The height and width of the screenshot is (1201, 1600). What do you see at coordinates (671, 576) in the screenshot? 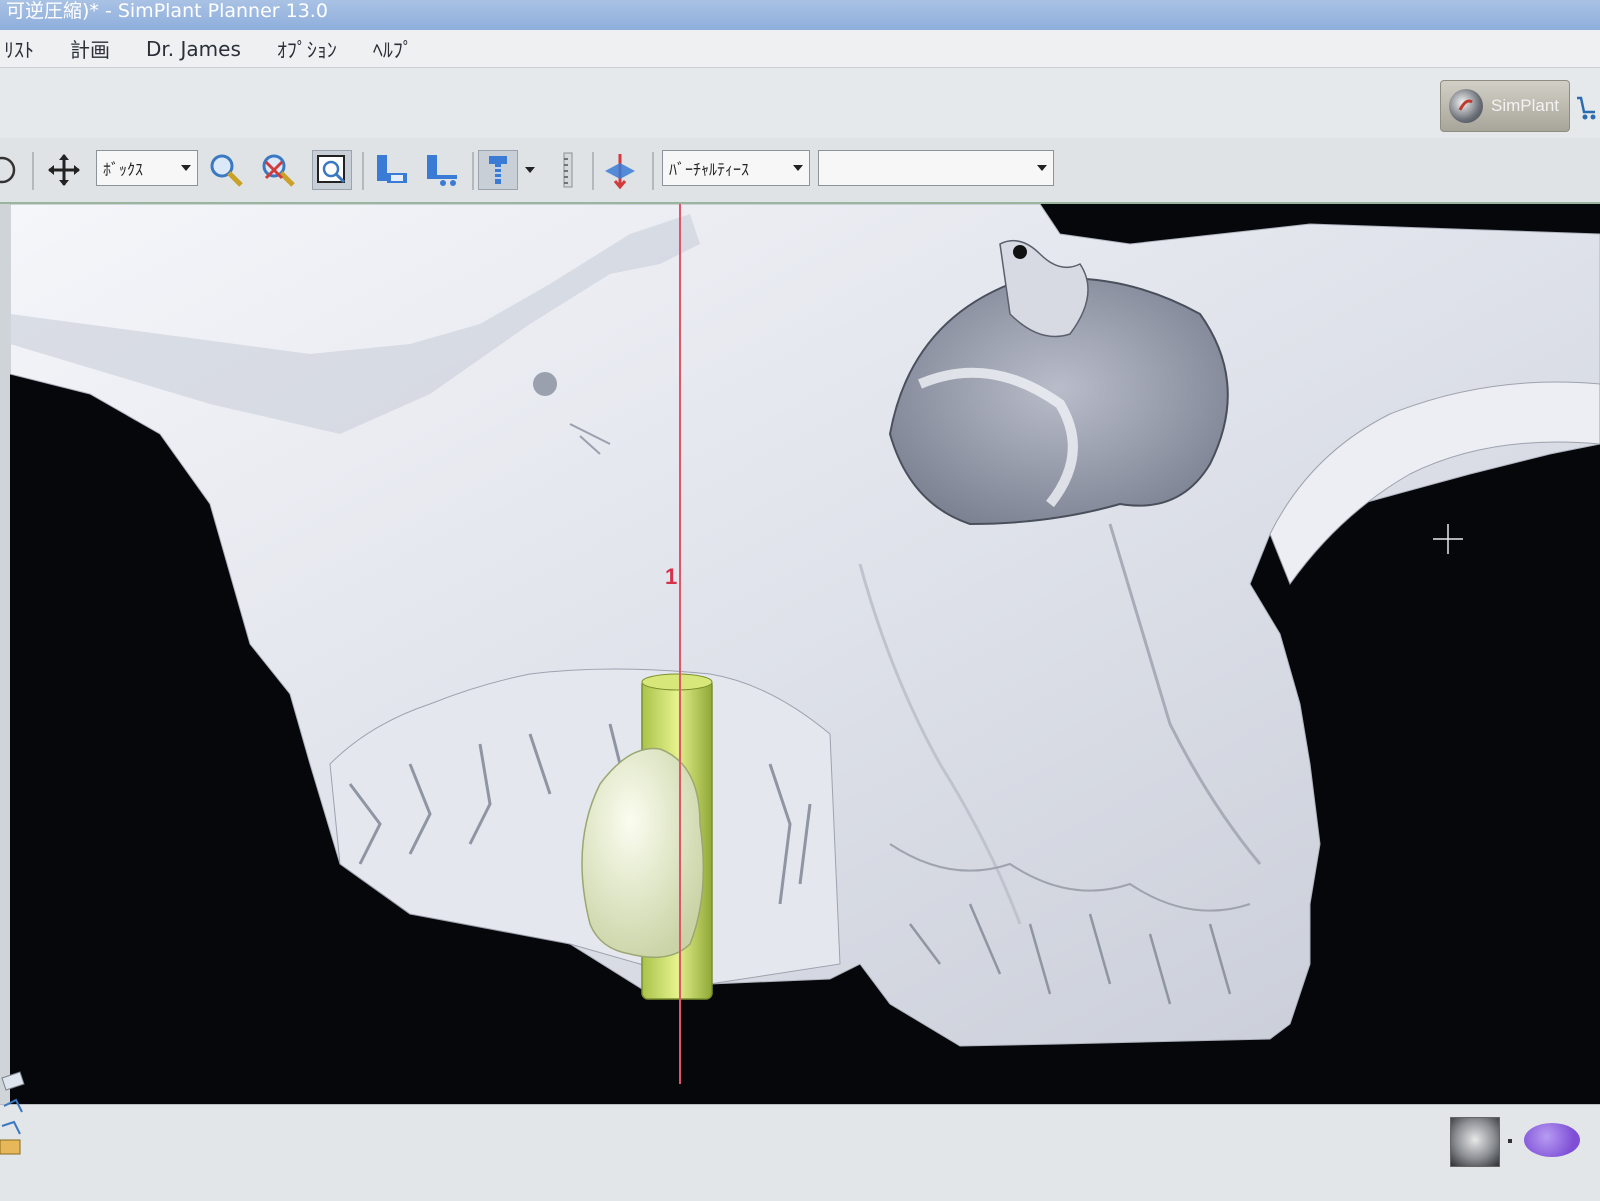
I see `implant-number-label: 1` at bounding box center [671, 576].